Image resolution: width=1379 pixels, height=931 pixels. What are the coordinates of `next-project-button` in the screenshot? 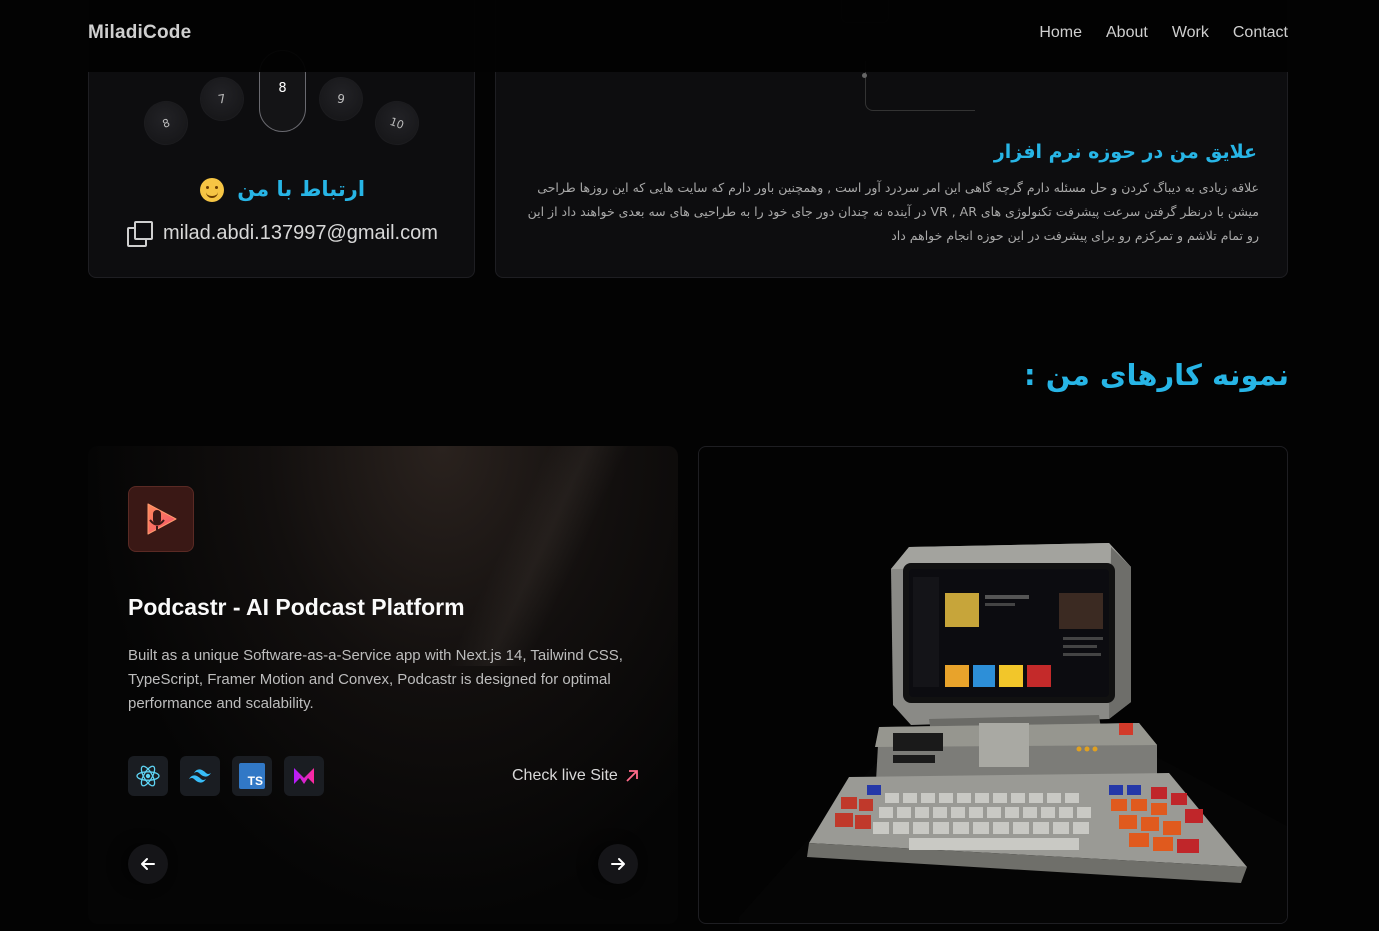 It's located at (618, 864).